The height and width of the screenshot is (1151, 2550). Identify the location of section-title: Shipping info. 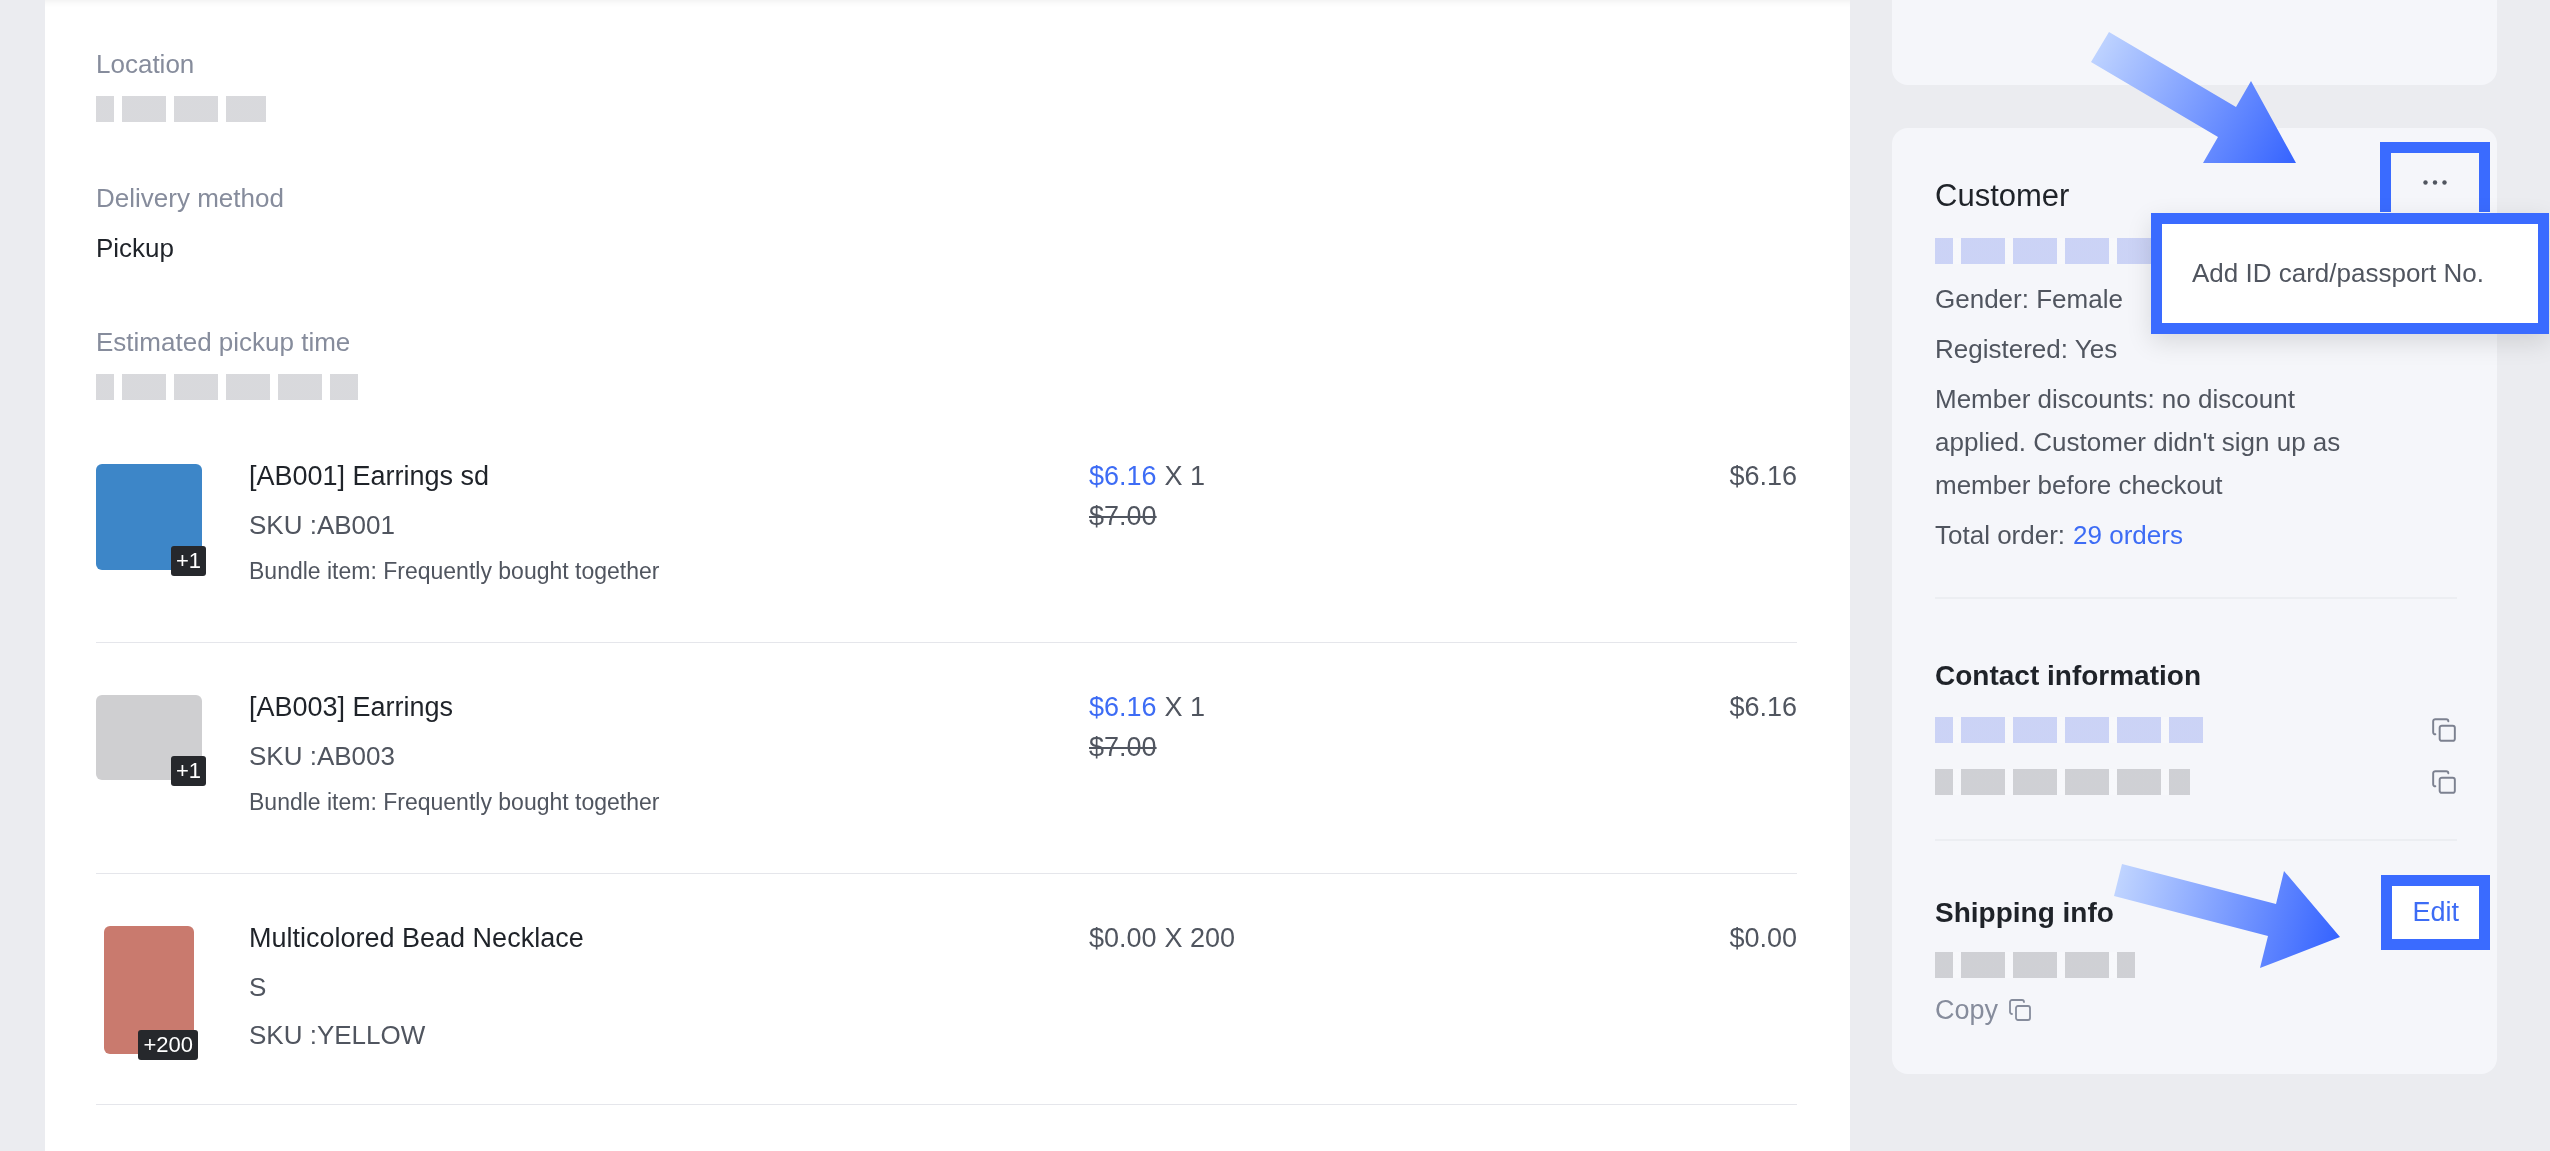
(2024, 912).